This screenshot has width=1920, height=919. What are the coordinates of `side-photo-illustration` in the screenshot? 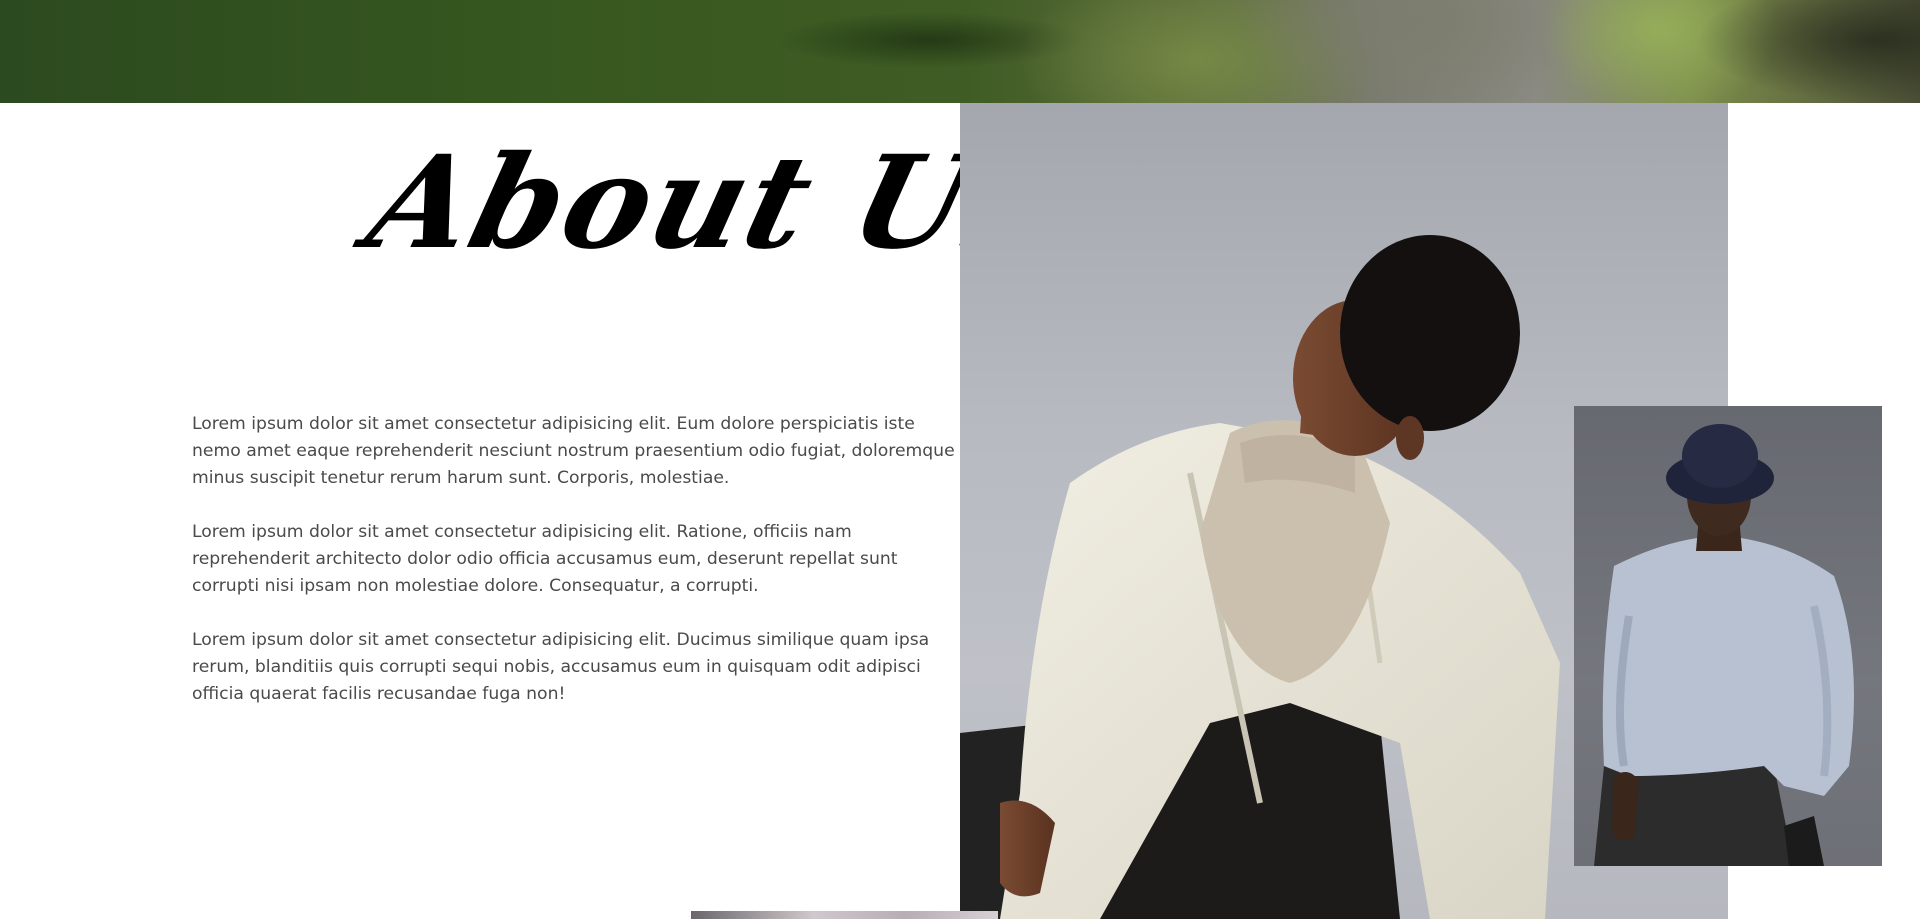 It's located at (1724, 645).